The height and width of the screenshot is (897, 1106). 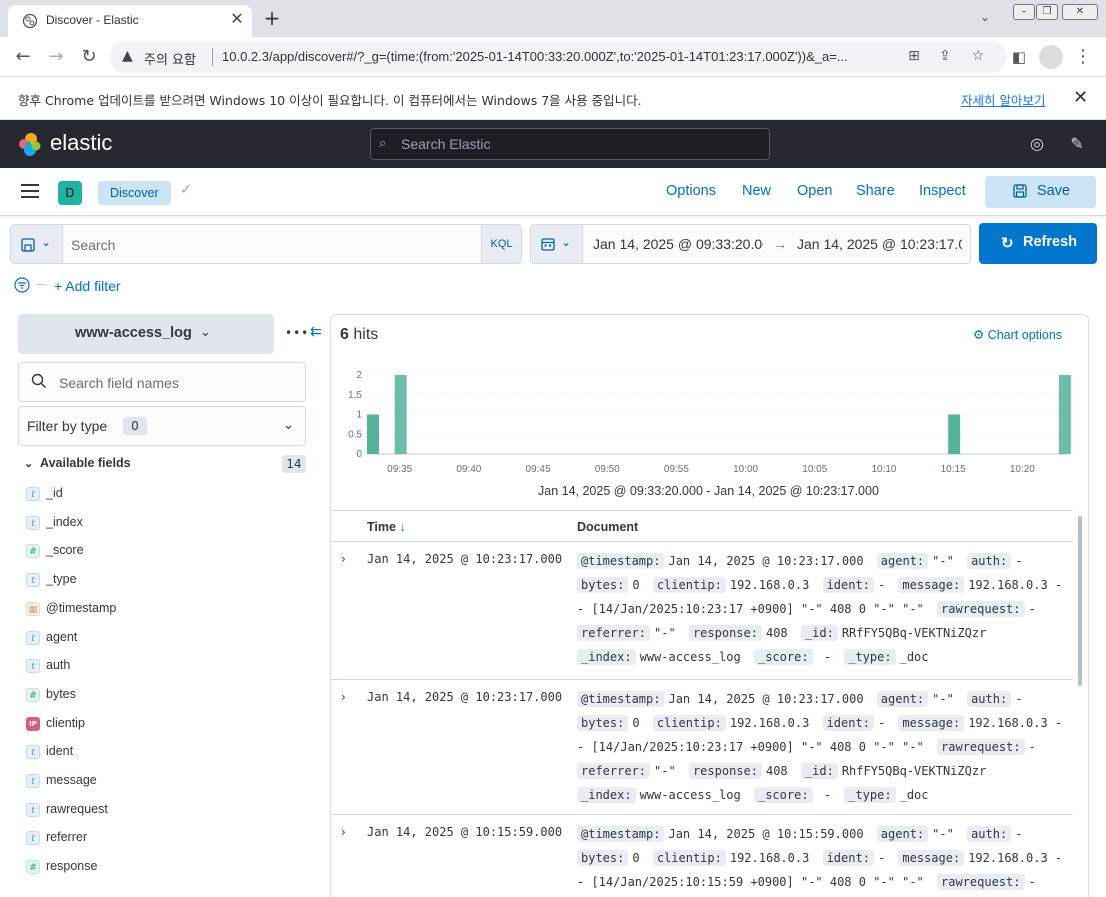 What do you see at coordinates (64, 521) in the screenshot?
I see `field-name: _index` at bounding box center [64, 521].